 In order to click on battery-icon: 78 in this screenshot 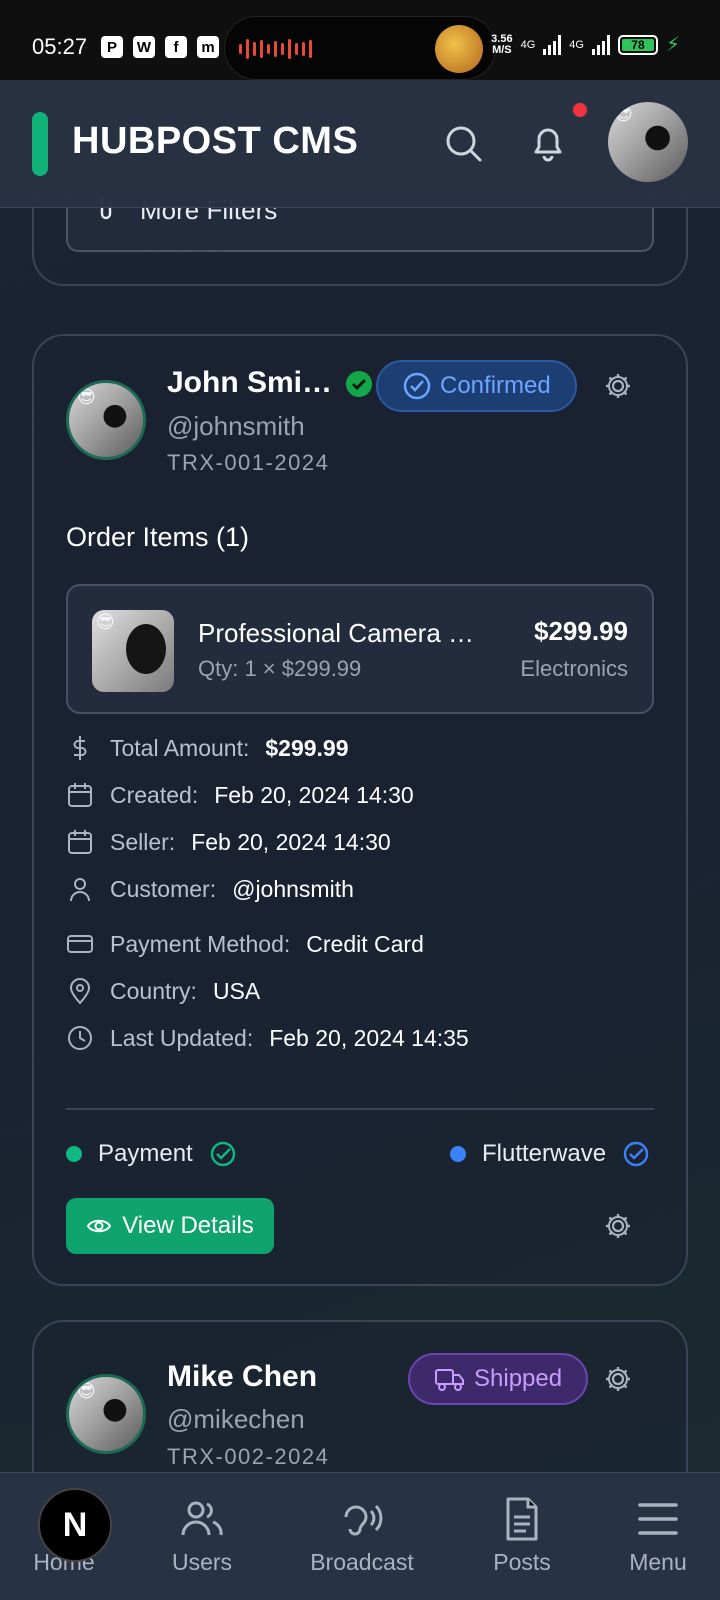, I will do `click(637, 44)`.